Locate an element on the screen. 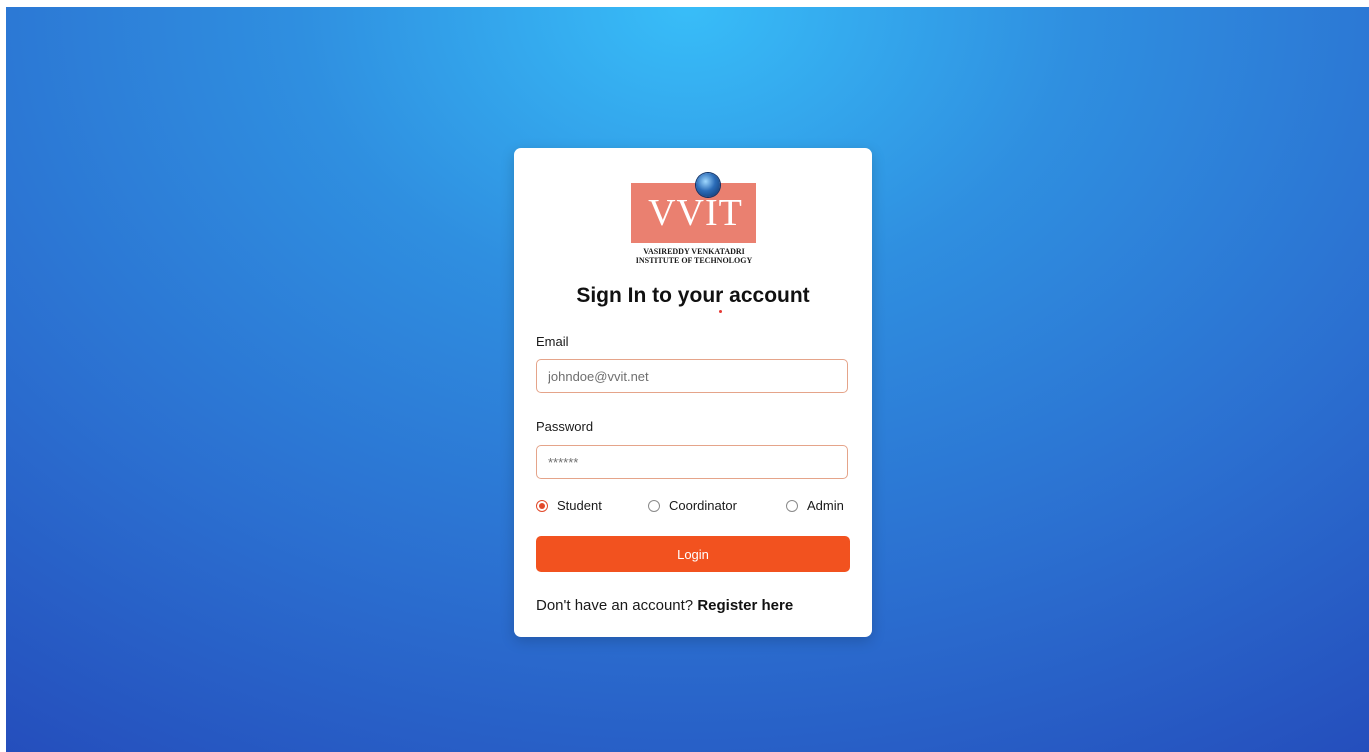 The image size is (1369, 752). role-option-coordinator: Coordinator is located at coordinates (692, 505).